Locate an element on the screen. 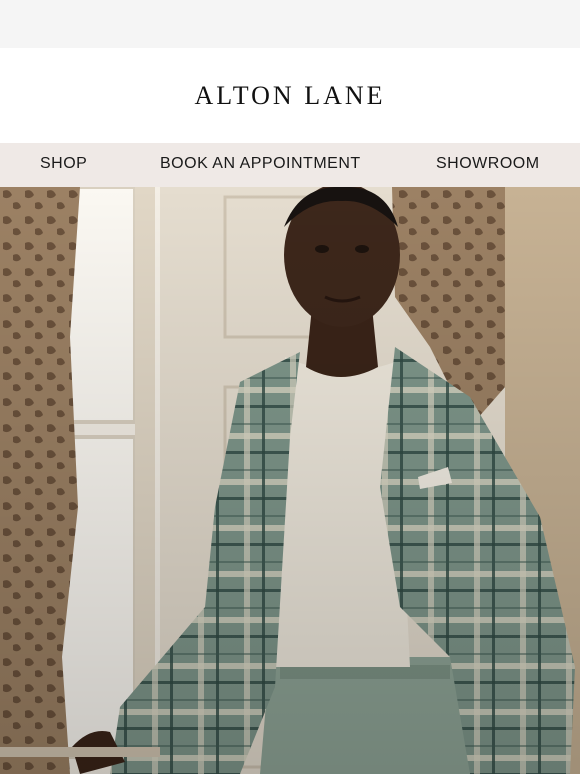 This screenshot has width=580, height=774. main-nav: SHOP BOOK AN APPOINTMENT SHOWROOM is located at coordinates (290, 165).